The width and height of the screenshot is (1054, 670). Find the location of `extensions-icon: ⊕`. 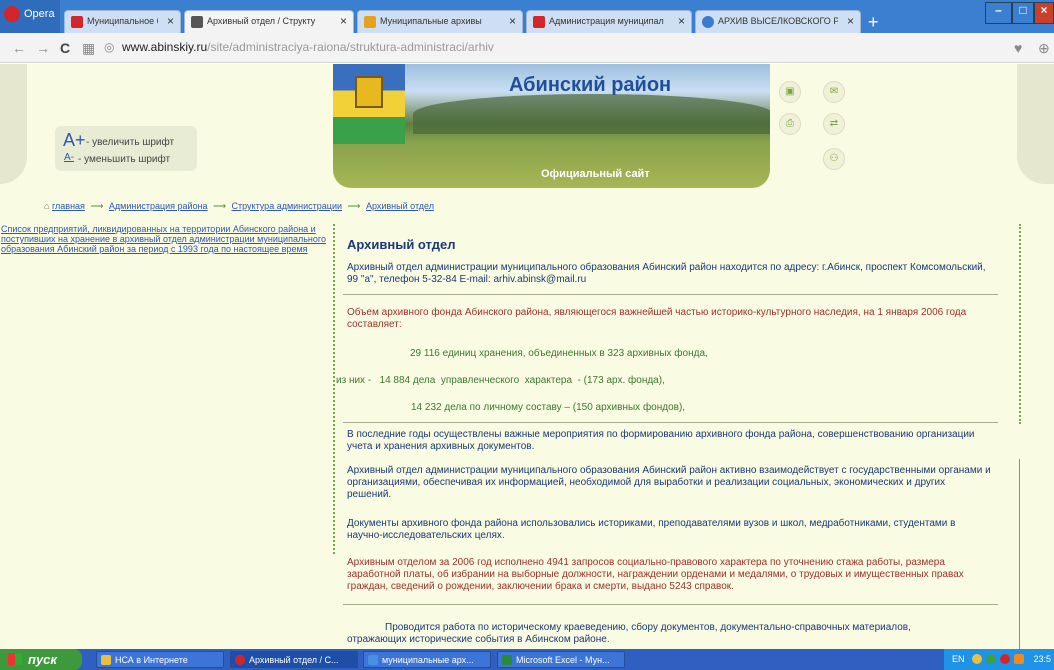

extensions-icon: ⊕ is located at coordinates (1044, 48).